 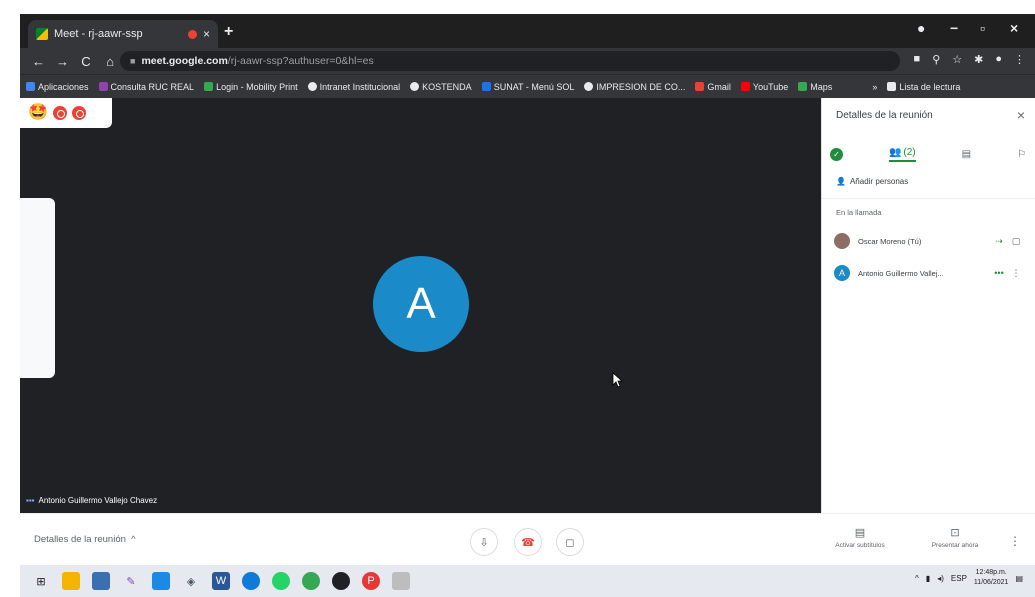 What do you see at coordinates (803, 86) in the screenshot?
I see `maps-icon` at bounding box center [803, 86].